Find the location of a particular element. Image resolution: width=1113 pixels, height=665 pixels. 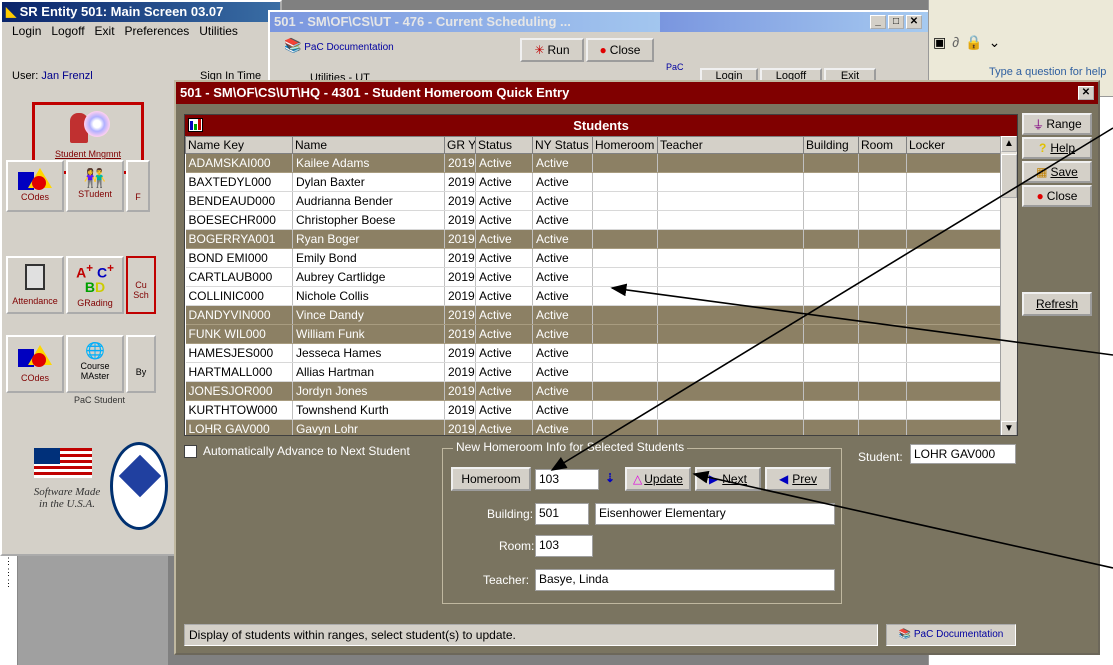

menu-exit: Exit is located at coordinates (105, 32).